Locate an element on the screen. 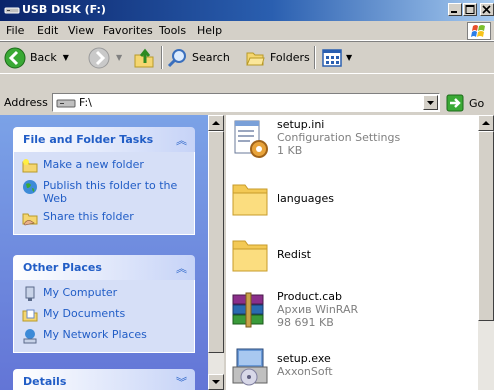 Image resolution: width=494 pixels, height=390 pixels. file-name: Product.cab is located at coordinates (310, 296).